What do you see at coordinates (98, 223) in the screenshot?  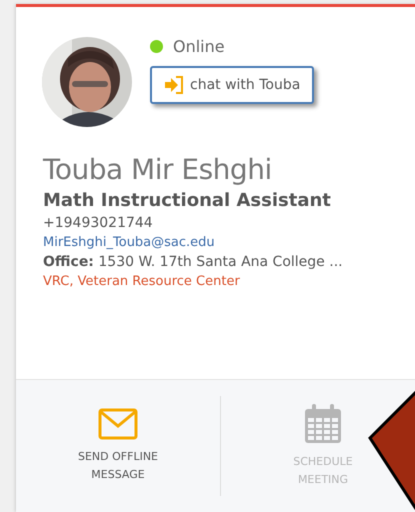 I see `phone-number: +19493021744` at bounding box center [98, 223].